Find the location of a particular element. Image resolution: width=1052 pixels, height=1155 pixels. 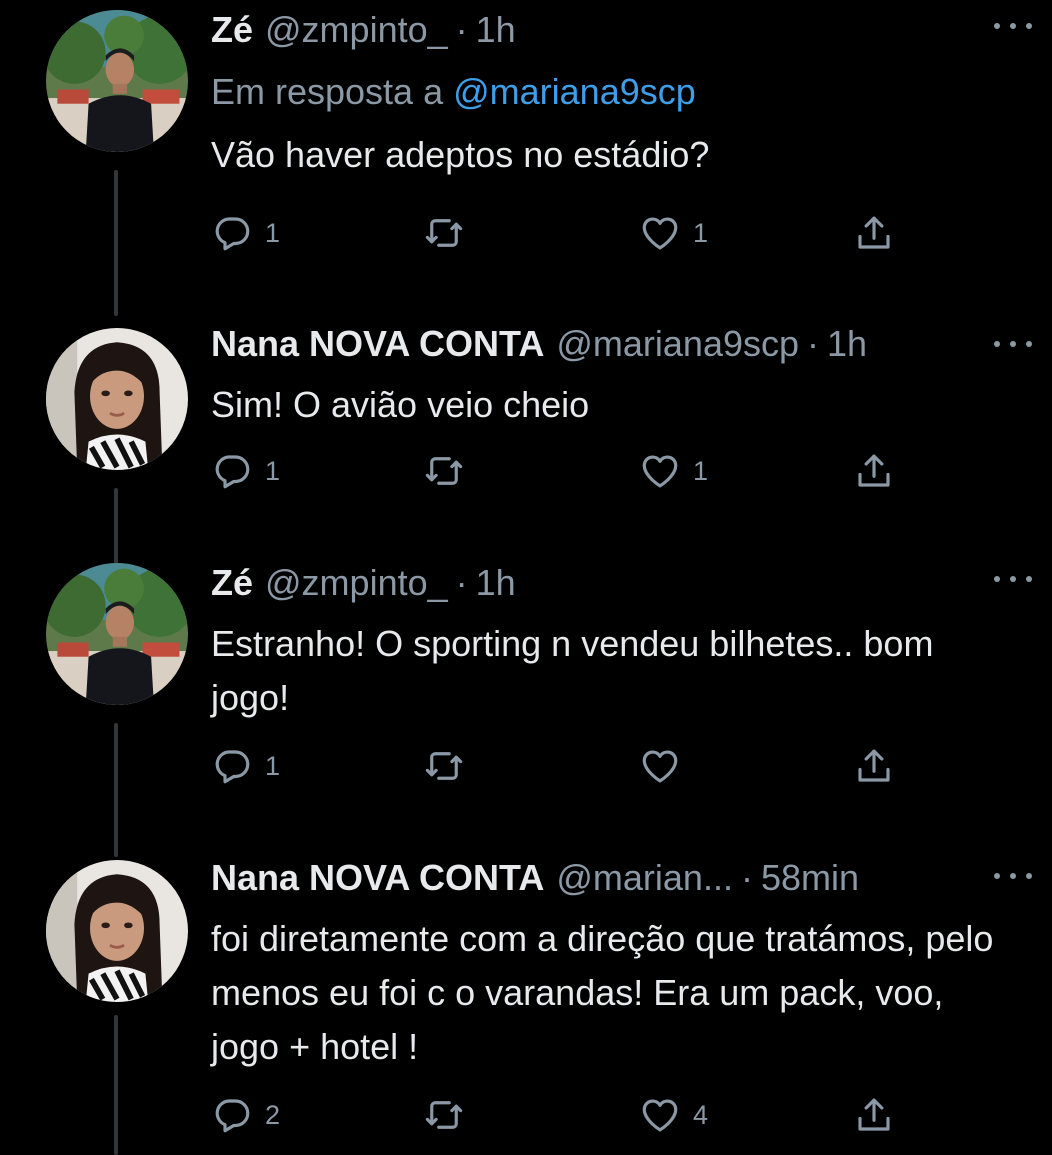

tweet-actions: 1 is located at coordinates (571, 766).